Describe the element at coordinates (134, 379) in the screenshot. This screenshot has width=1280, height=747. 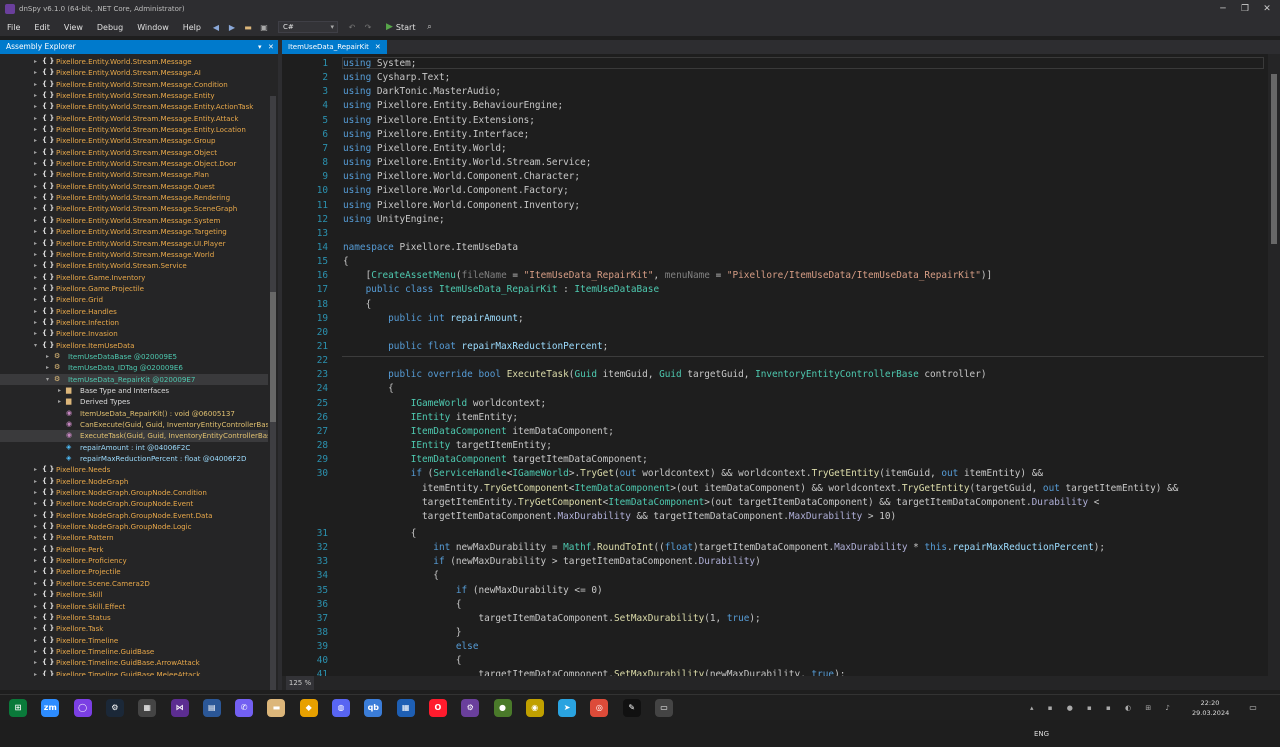
I see `tree-node: ▾ ⚙ ItemUseData_RepairKit @020009E7` at that location.